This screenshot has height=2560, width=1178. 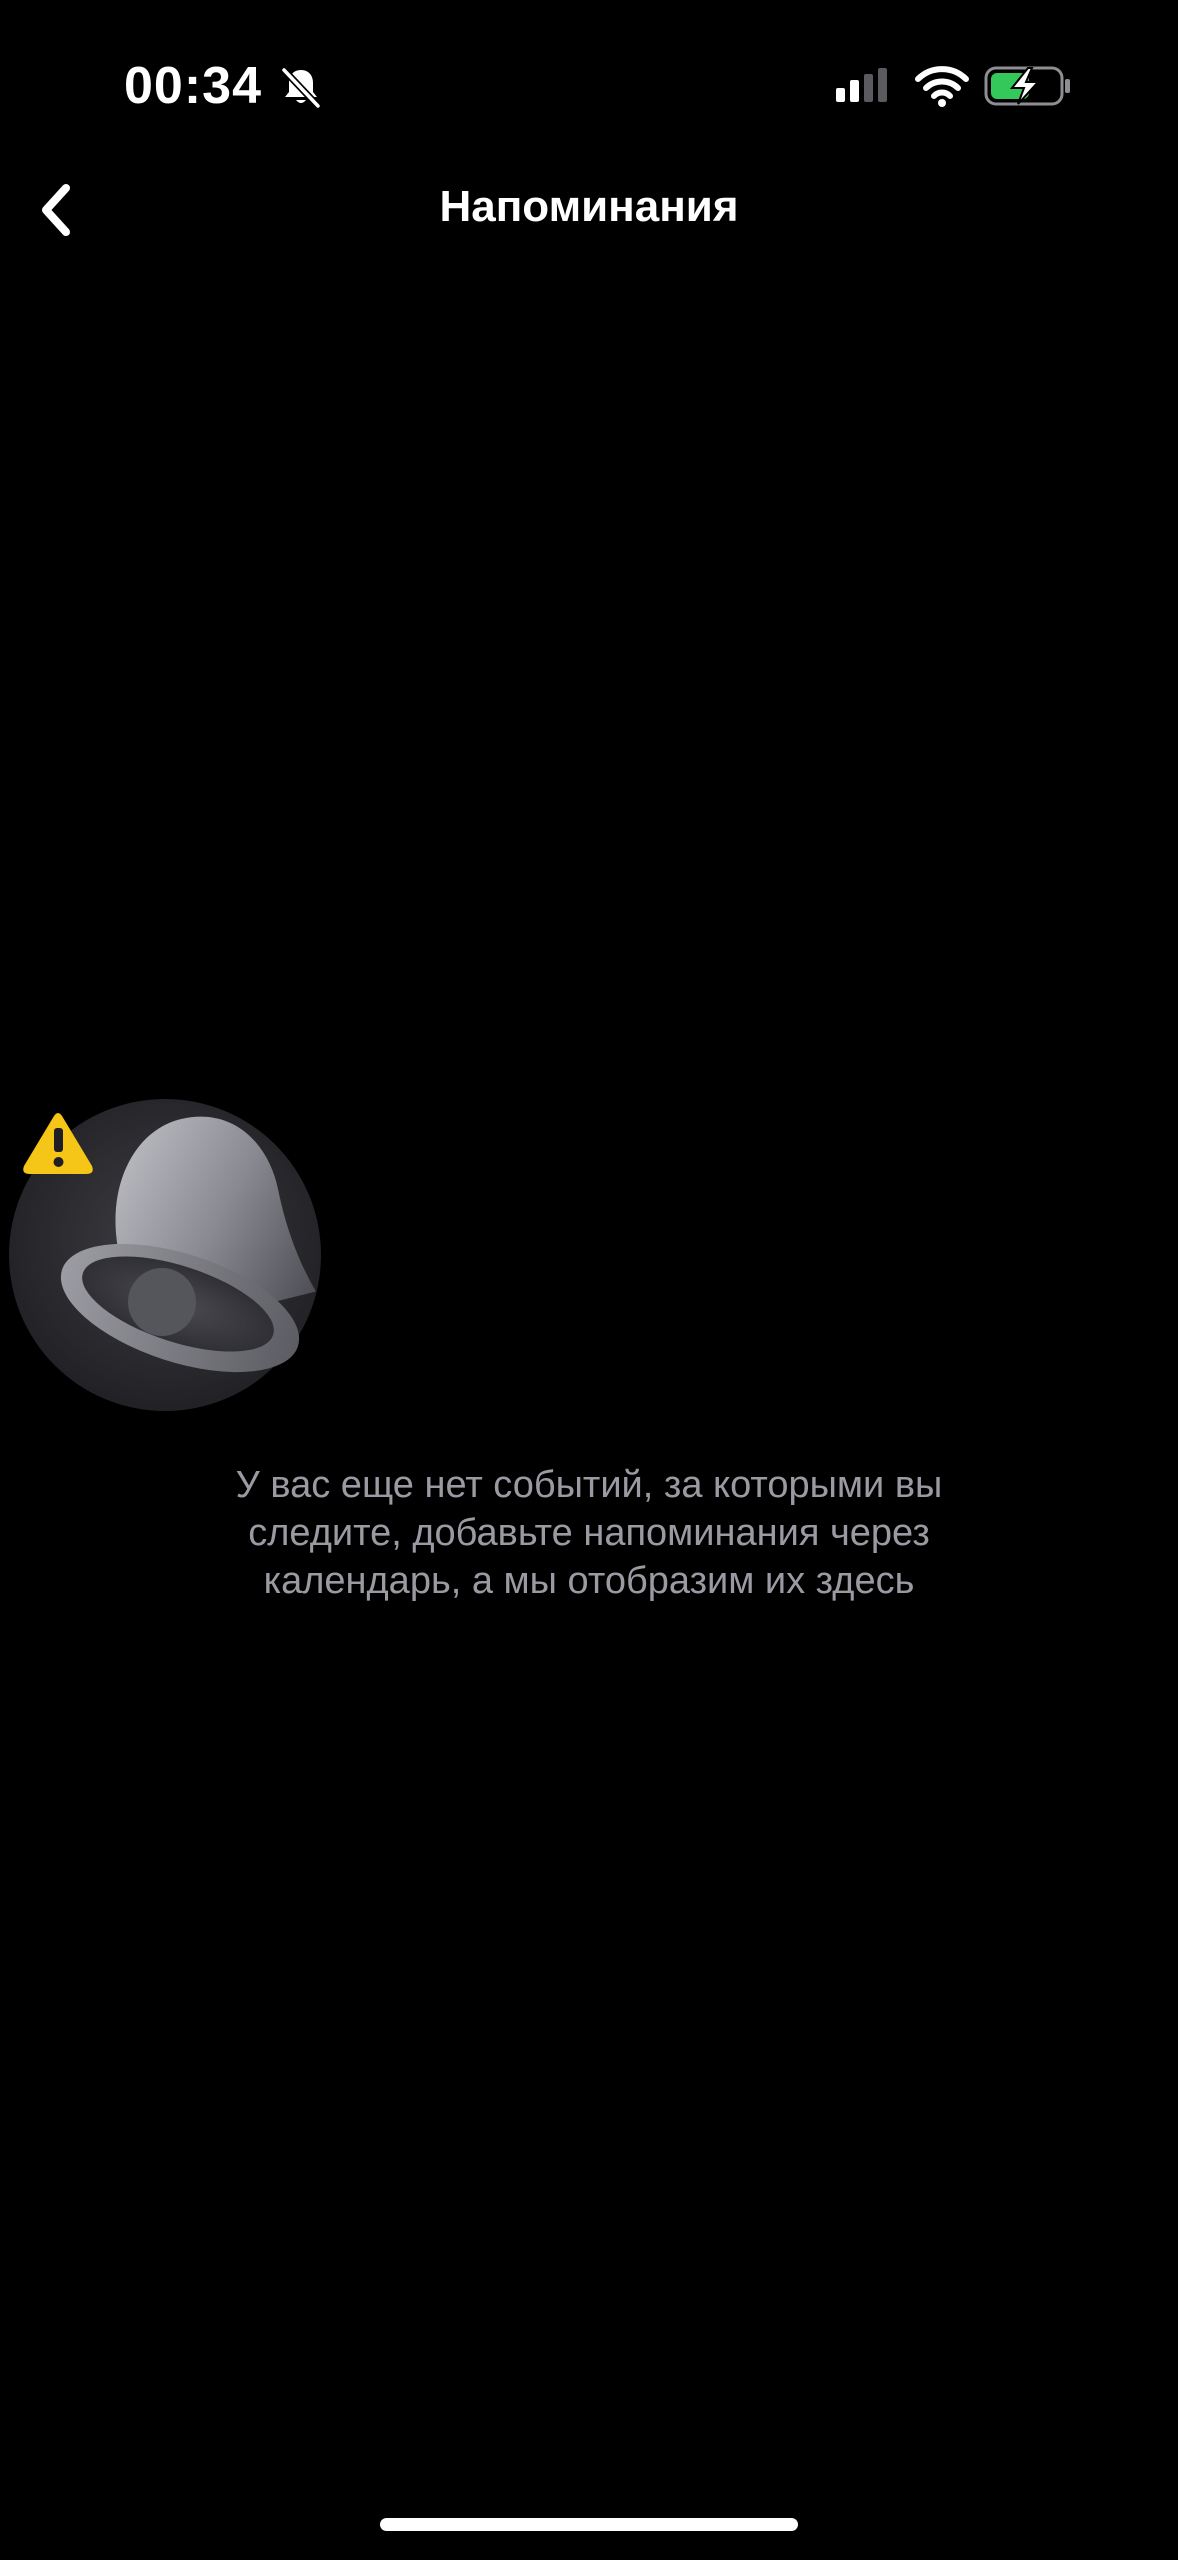 What do you see at coordinates (589, 85) in the screenshot?
I see `status-bar: 00:34` at bounding box center [589, 85].